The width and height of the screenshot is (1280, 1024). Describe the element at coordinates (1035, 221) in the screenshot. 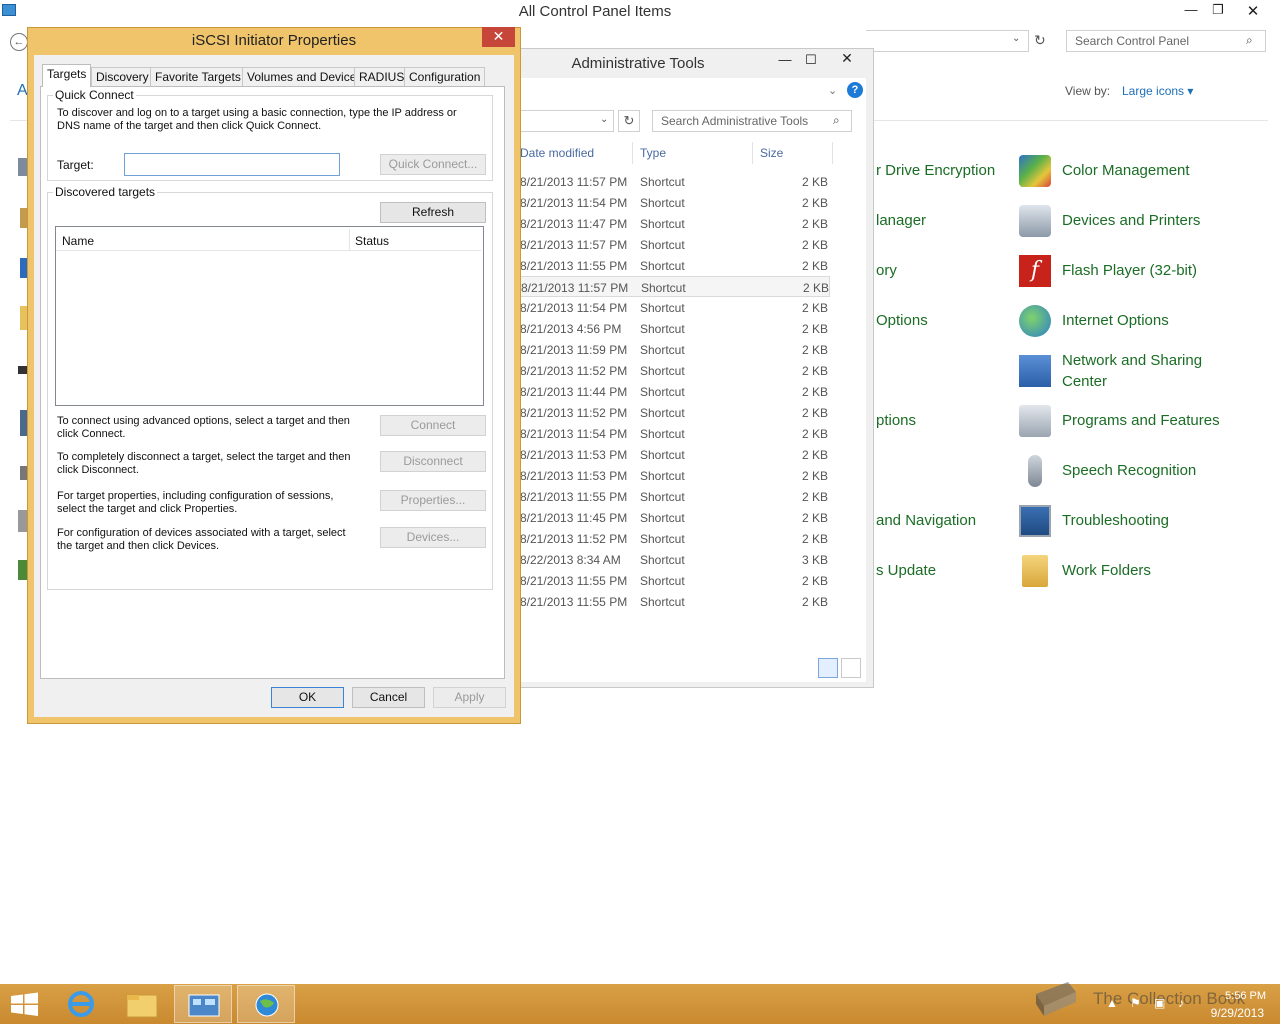

I see `printer-icon` at that location.